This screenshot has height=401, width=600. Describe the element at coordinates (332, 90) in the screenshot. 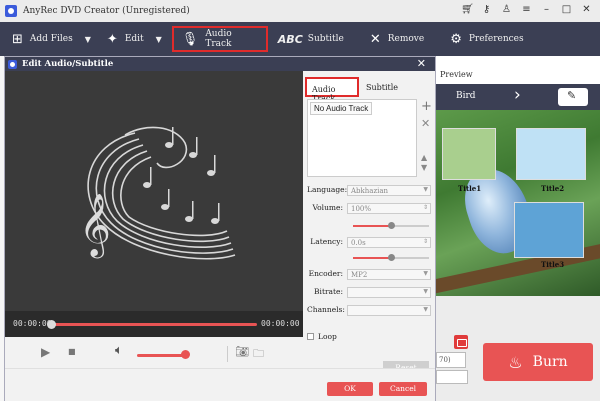

I see `tab-audio-track: Audio Track` at that location.